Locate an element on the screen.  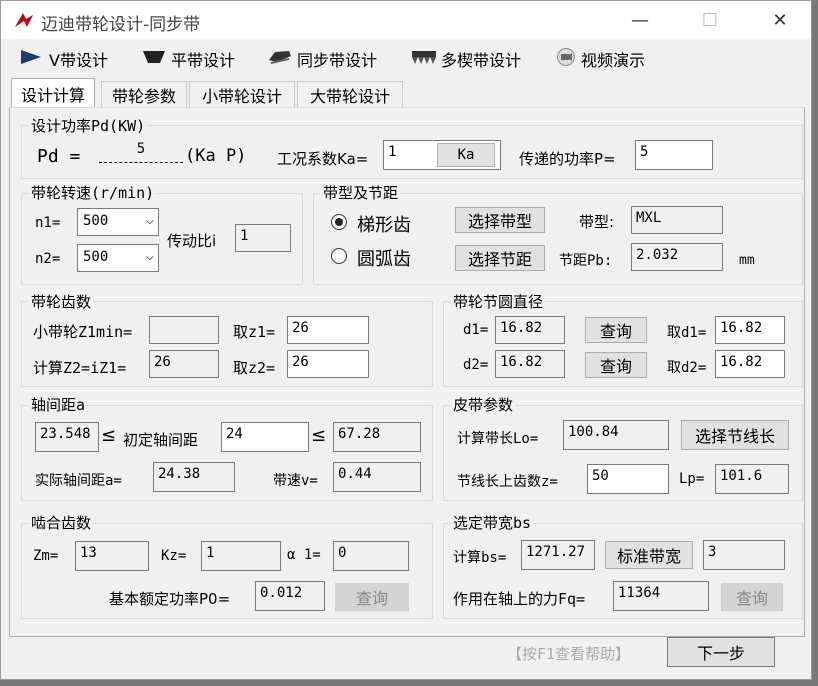
force-query-button: 查询 is located at coordinates (752, 597).